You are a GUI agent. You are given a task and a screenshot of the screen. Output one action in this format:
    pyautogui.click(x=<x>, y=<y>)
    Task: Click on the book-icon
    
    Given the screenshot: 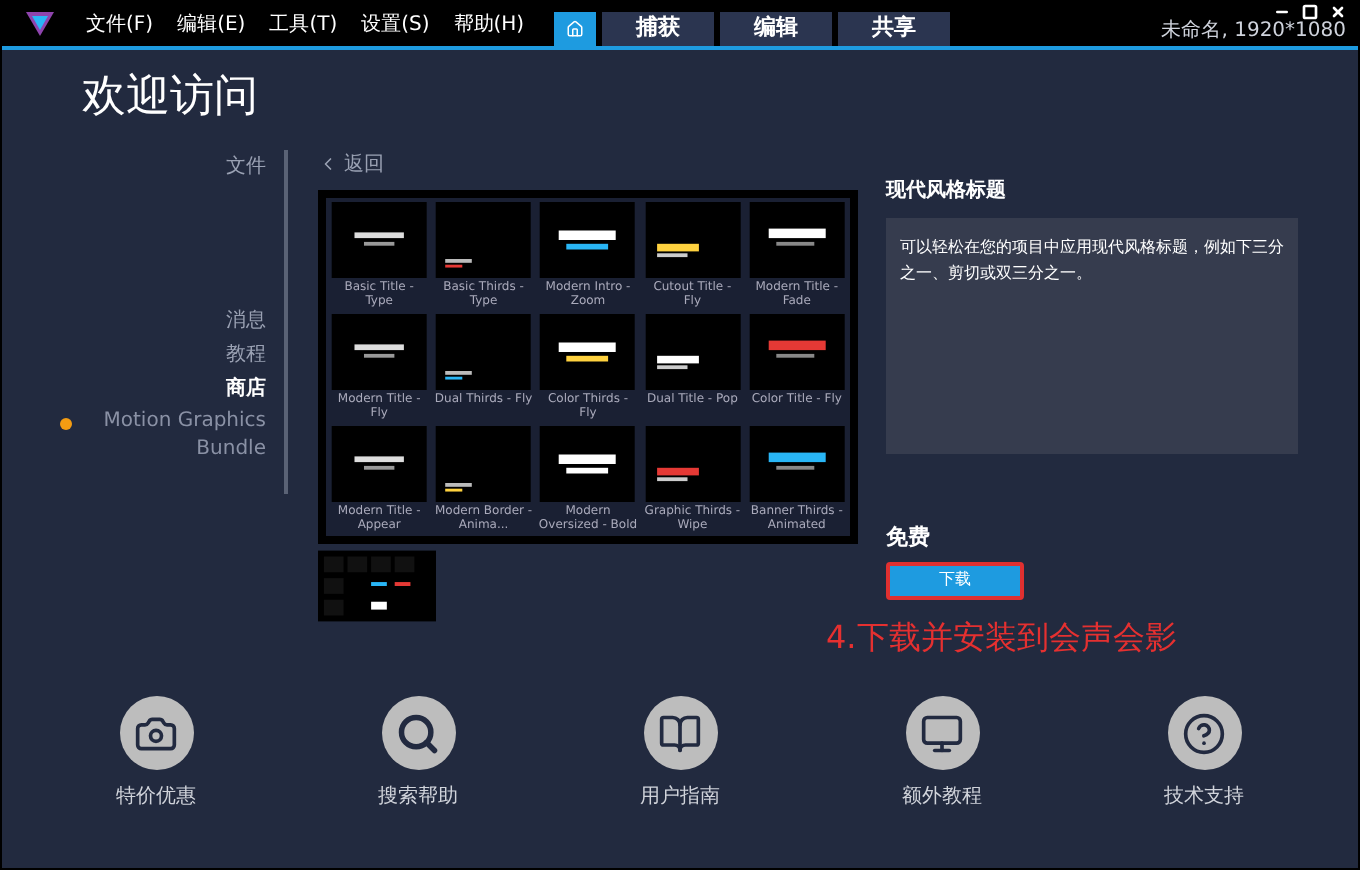 What is the action you would take?
    pyautogui.click(x=680, y=733)
    